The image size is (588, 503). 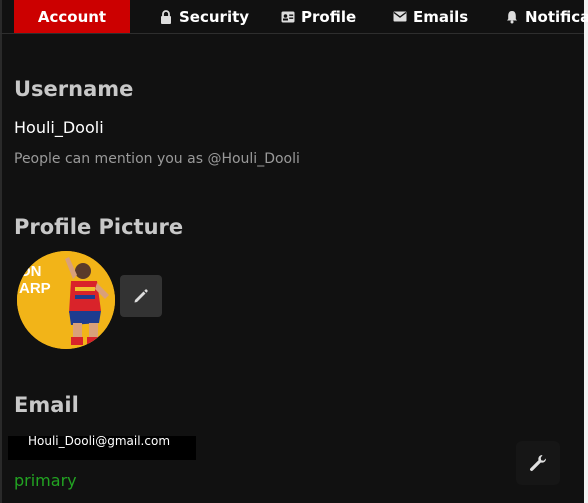 I want to click on mention-hint: People can mention you as @Houli_Dooli, so click(x=157, y=159).